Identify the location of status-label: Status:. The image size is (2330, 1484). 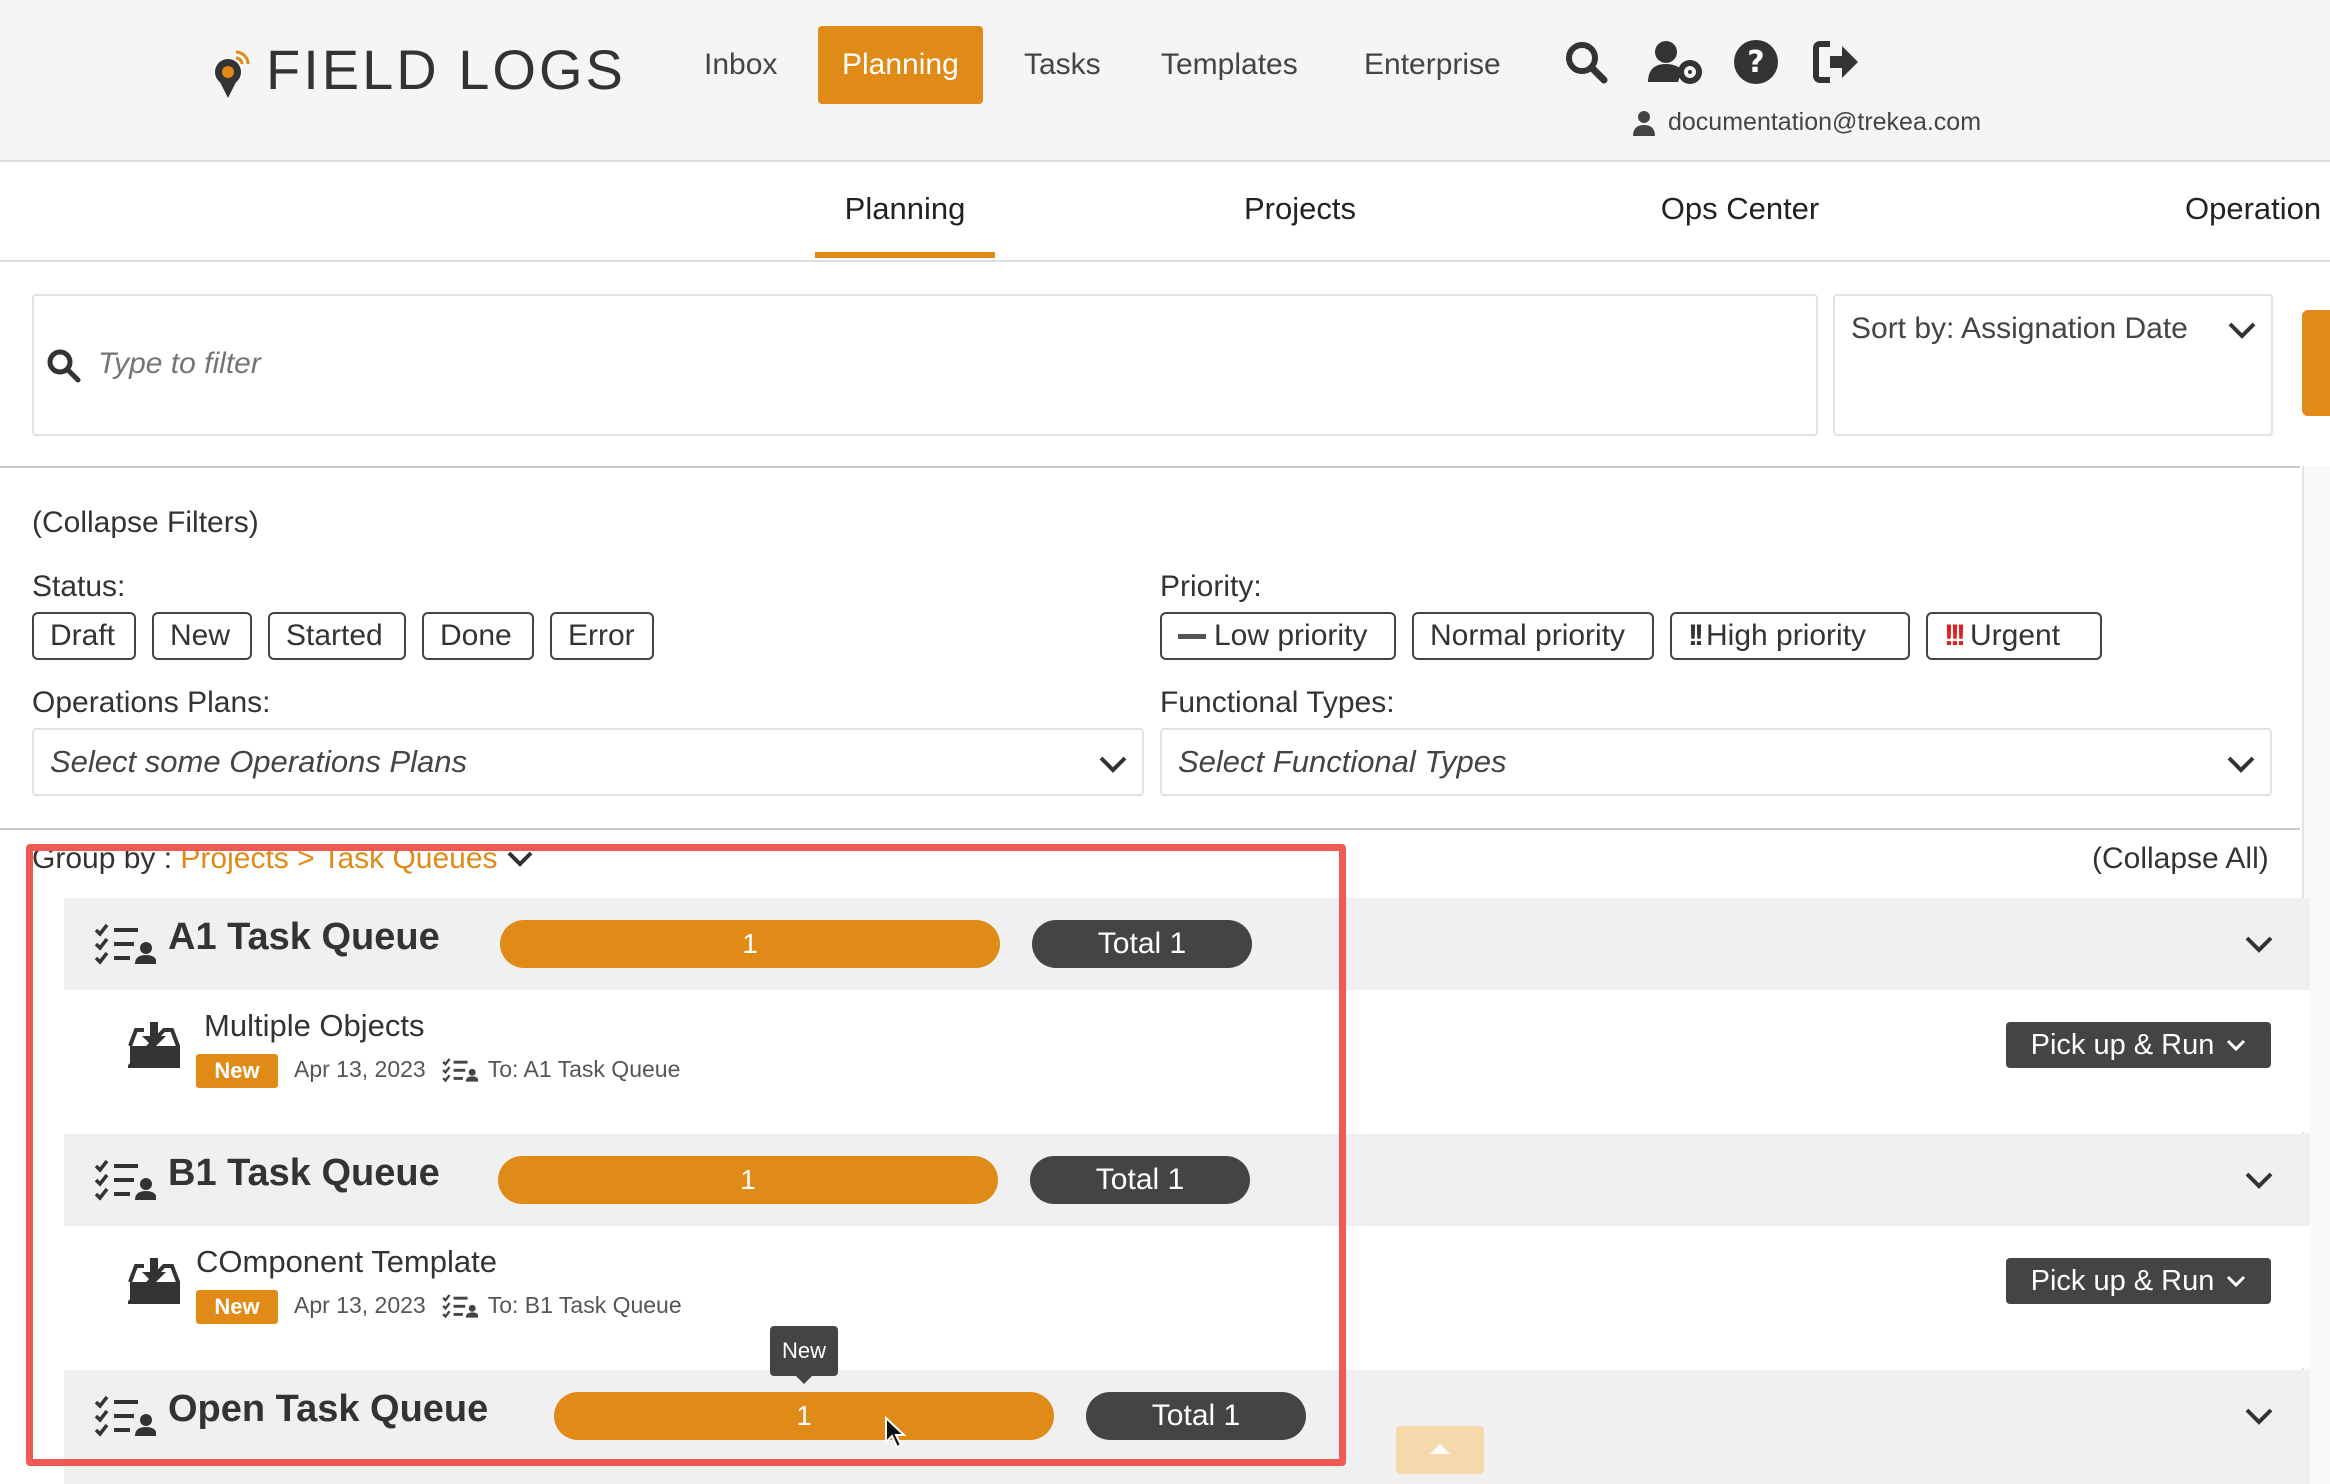
(79, 586).